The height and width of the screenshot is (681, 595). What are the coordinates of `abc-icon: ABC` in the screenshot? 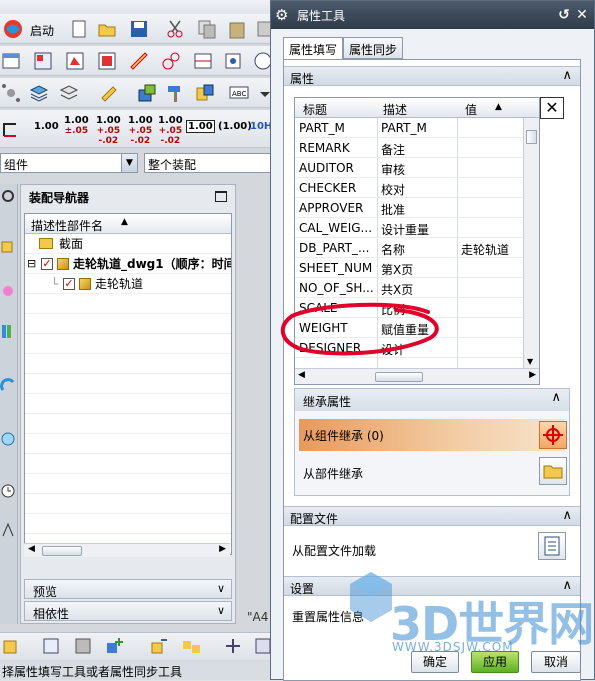 It's located at (240, 93).